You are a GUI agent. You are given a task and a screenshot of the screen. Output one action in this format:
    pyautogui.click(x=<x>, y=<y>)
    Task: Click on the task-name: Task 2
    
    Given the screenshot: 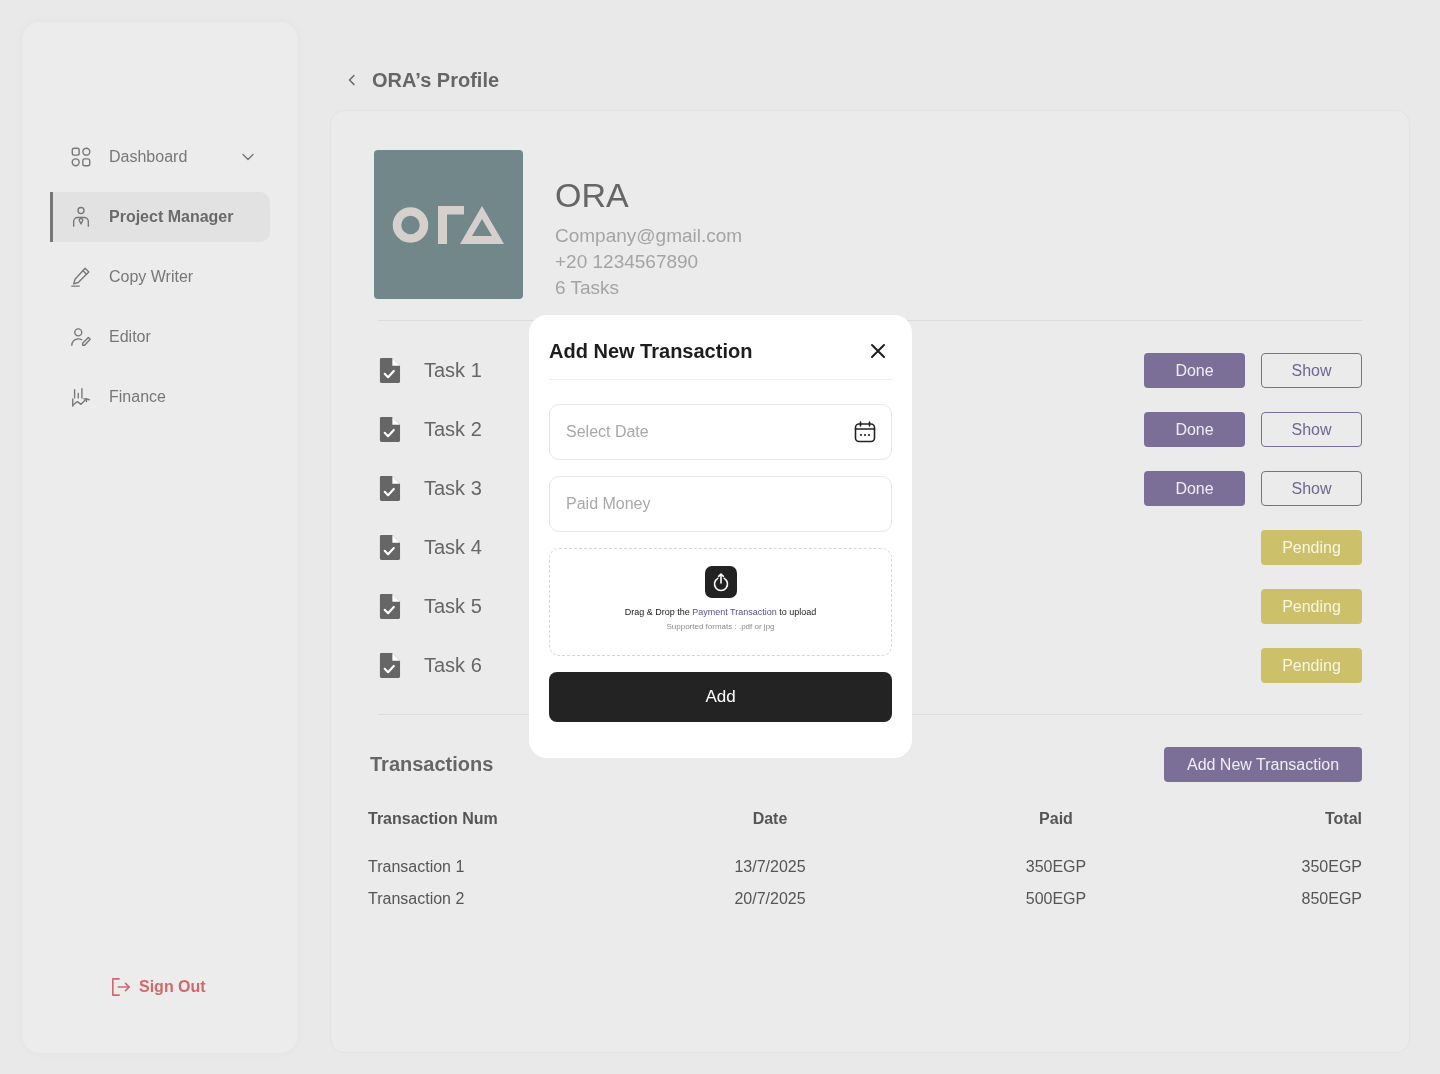 What is the action you would take?
    pyautogui.click(x=453, y=429)
    